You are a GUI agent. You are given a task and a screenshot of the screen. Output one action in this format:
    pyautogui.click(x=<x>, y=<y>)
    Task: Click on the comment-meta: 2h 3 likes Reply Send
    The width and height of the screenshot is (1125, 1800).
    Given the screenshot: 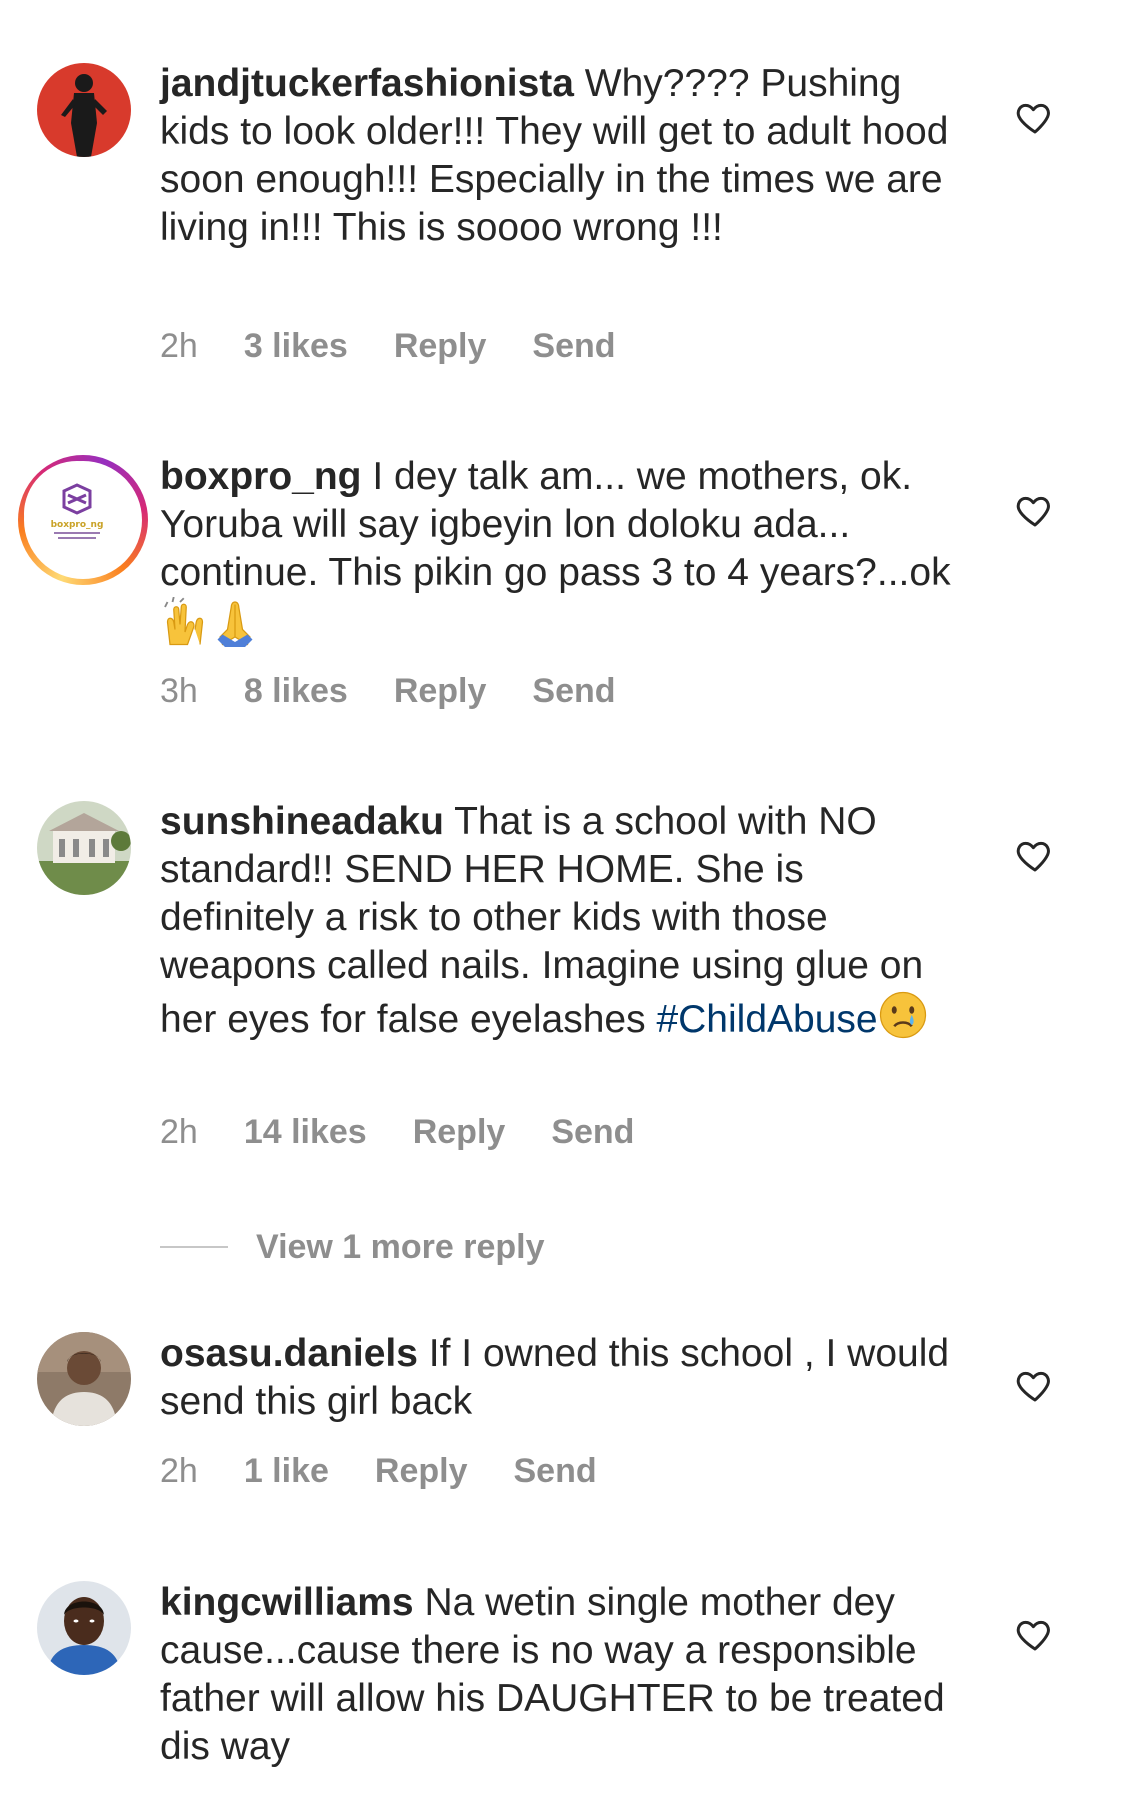 What is the action you would take?
    pyautogui.click(x=411, y=346)
    